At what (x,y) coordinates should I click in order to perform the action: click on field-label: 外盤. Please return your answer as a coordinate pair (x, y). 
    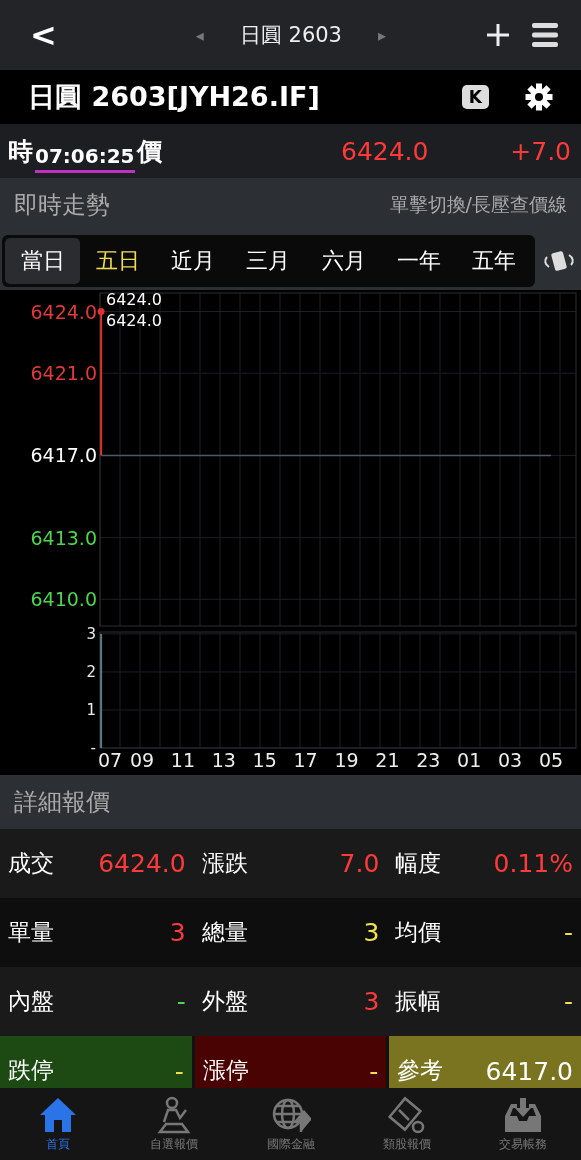
    Looking at the image, I should click on (224, 1001).